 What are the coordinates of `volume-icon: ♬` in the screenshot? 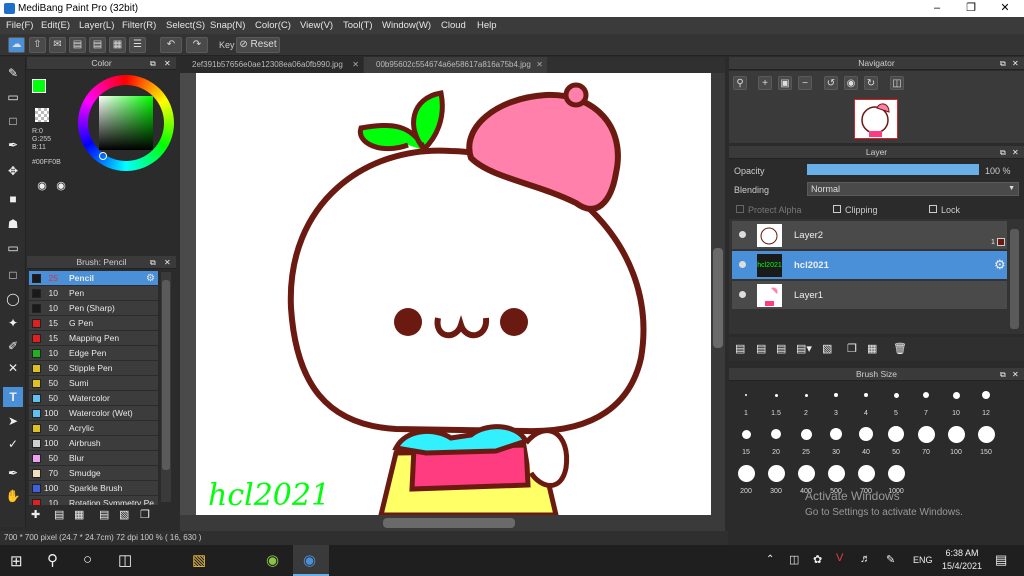 It's located at (865, 559).